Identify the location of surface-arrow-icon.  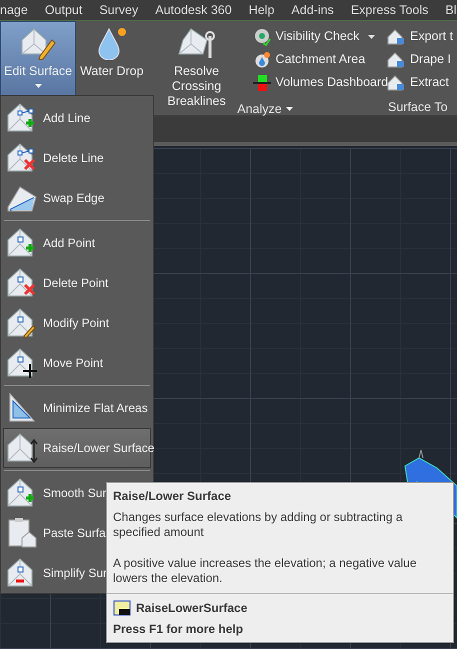
(22, 448).